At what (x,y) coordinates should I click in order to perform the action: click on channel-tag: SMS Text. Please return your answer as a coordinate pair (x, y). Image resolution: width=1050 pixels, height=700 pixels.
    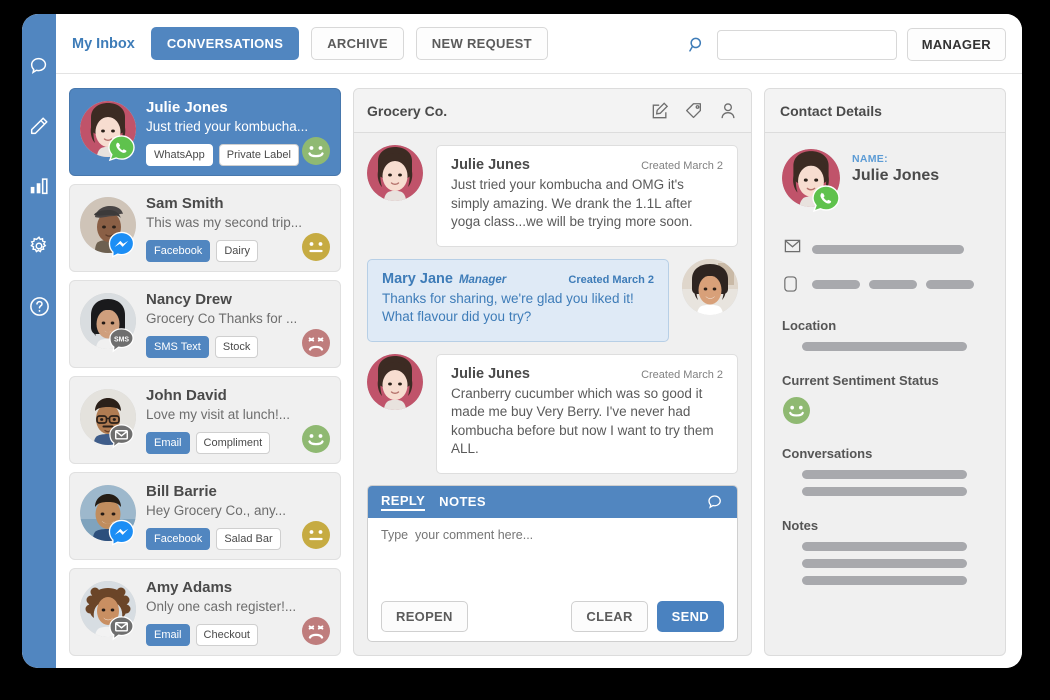
    Looking at the image, I should click on (177, 347).